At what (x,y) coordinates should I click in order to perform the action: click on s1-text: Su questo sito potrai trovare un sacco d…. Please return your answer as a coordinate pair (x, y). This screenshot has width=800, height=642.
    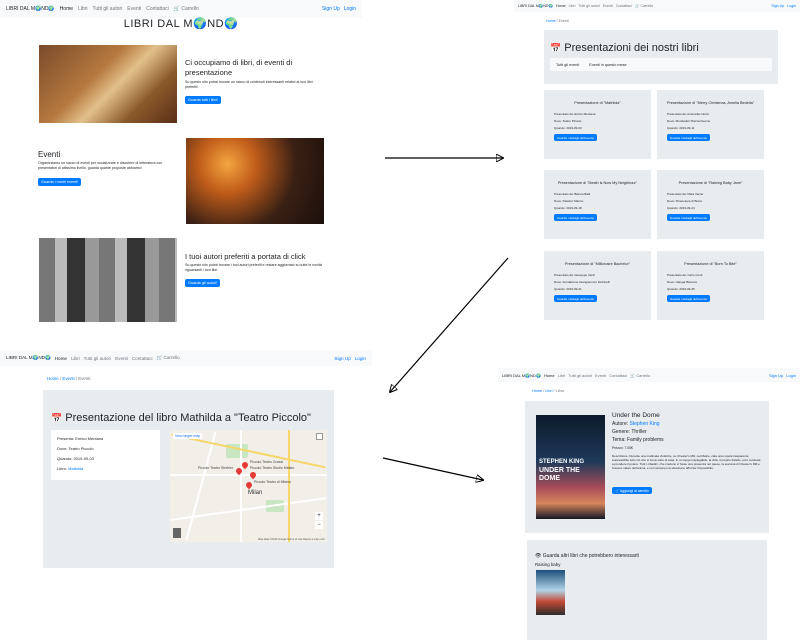
    Looking at the image, I should click on (249, 84).